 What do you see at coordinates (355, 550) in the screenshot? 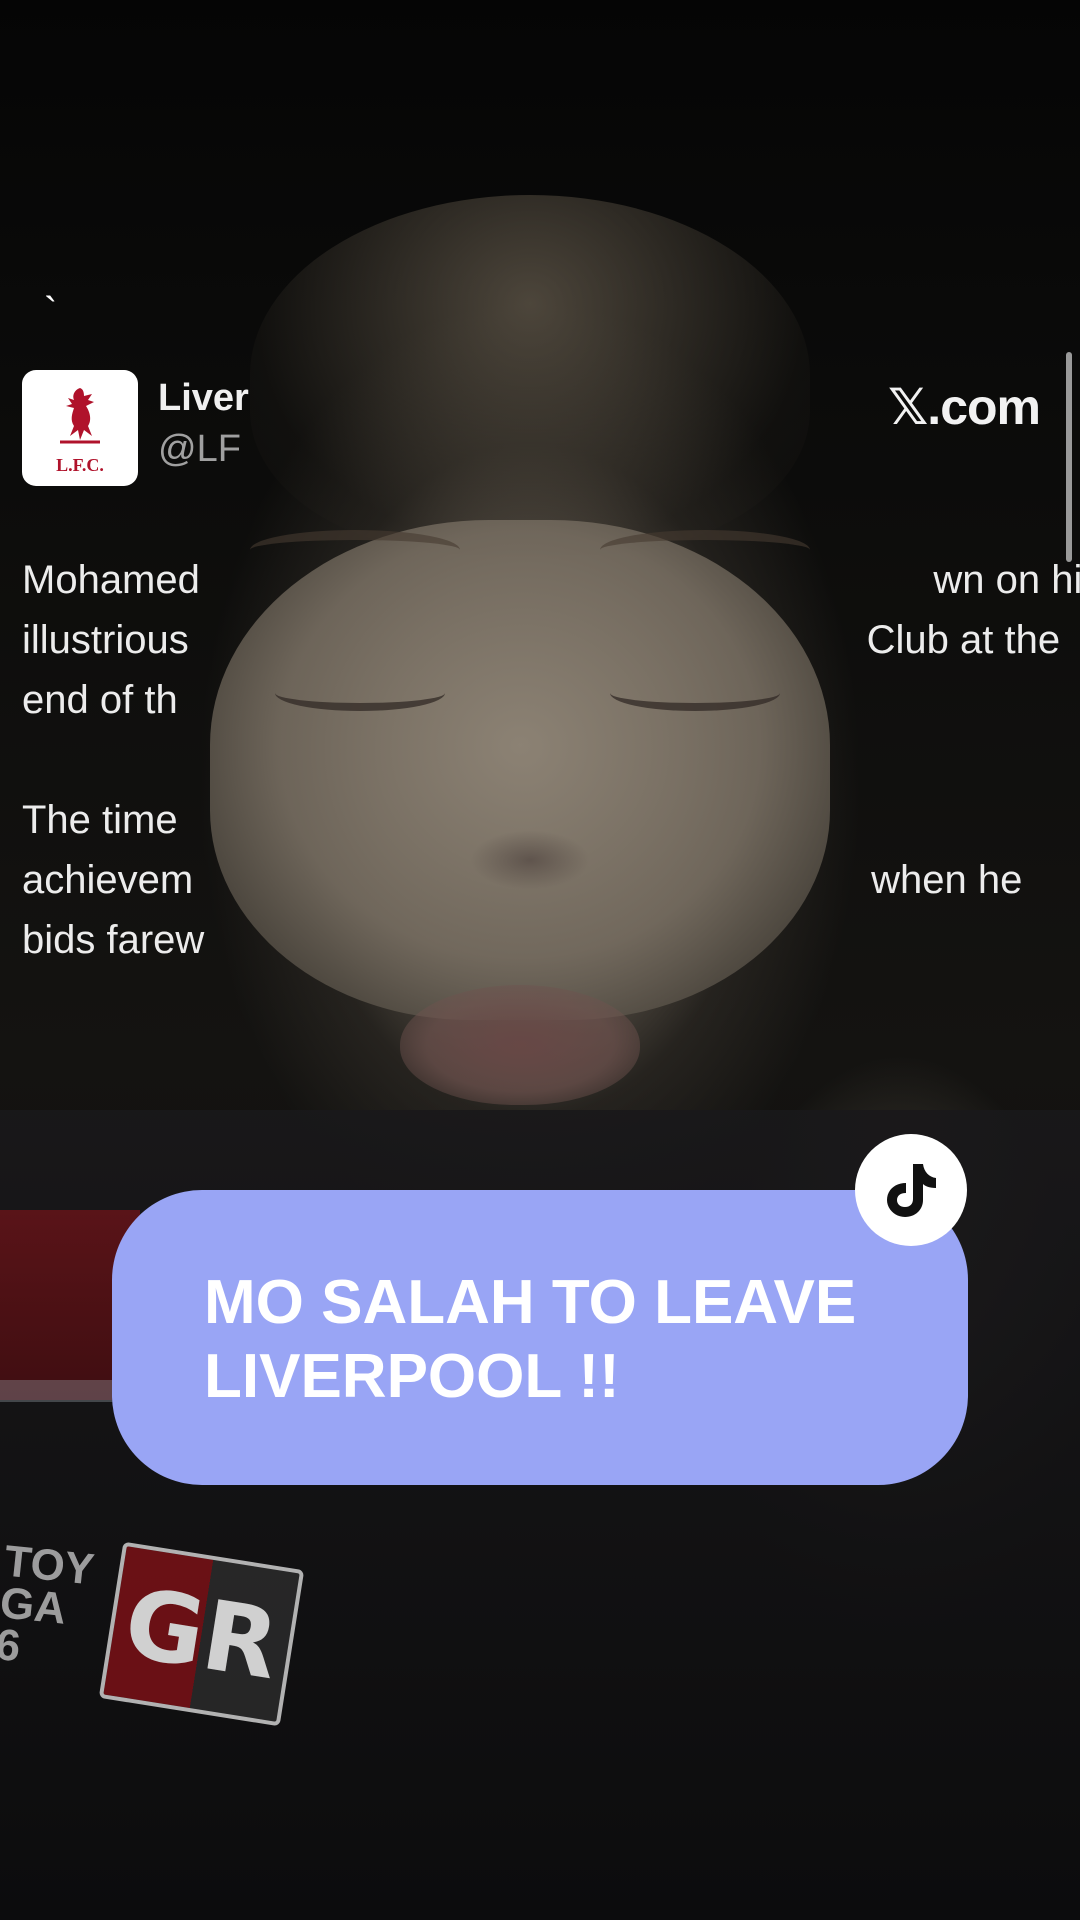
I see `left-eyebrow` at bounding box center [355, 550].